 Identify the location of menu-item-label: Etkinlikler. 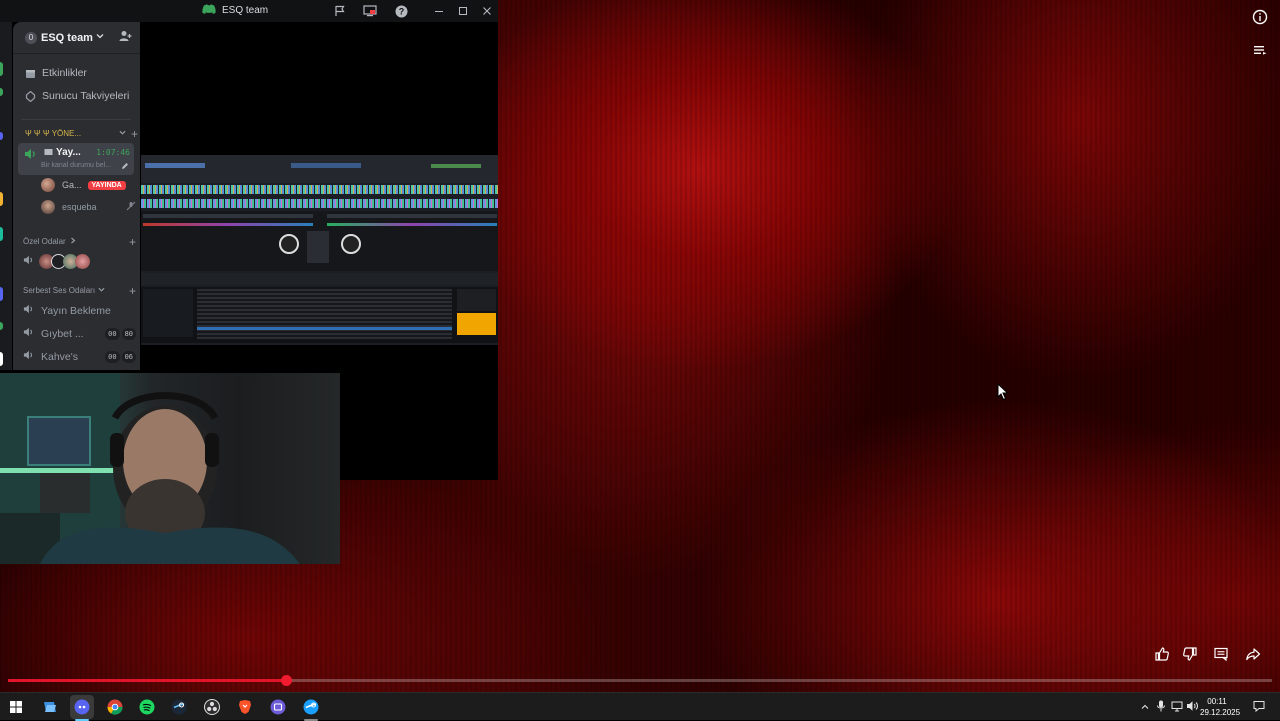
(64, 73).